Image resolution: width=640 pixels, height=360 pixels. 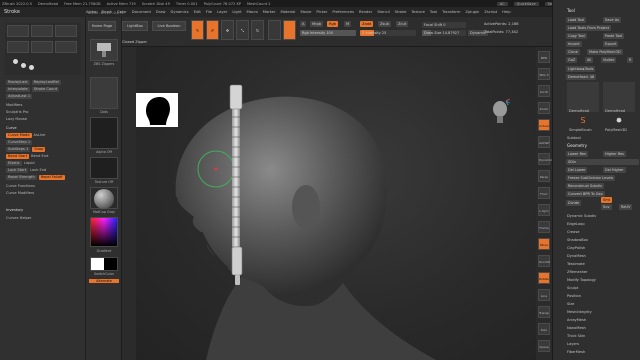 I want to click on elastic-toggle: Elastic, so click(x=14, y=163).